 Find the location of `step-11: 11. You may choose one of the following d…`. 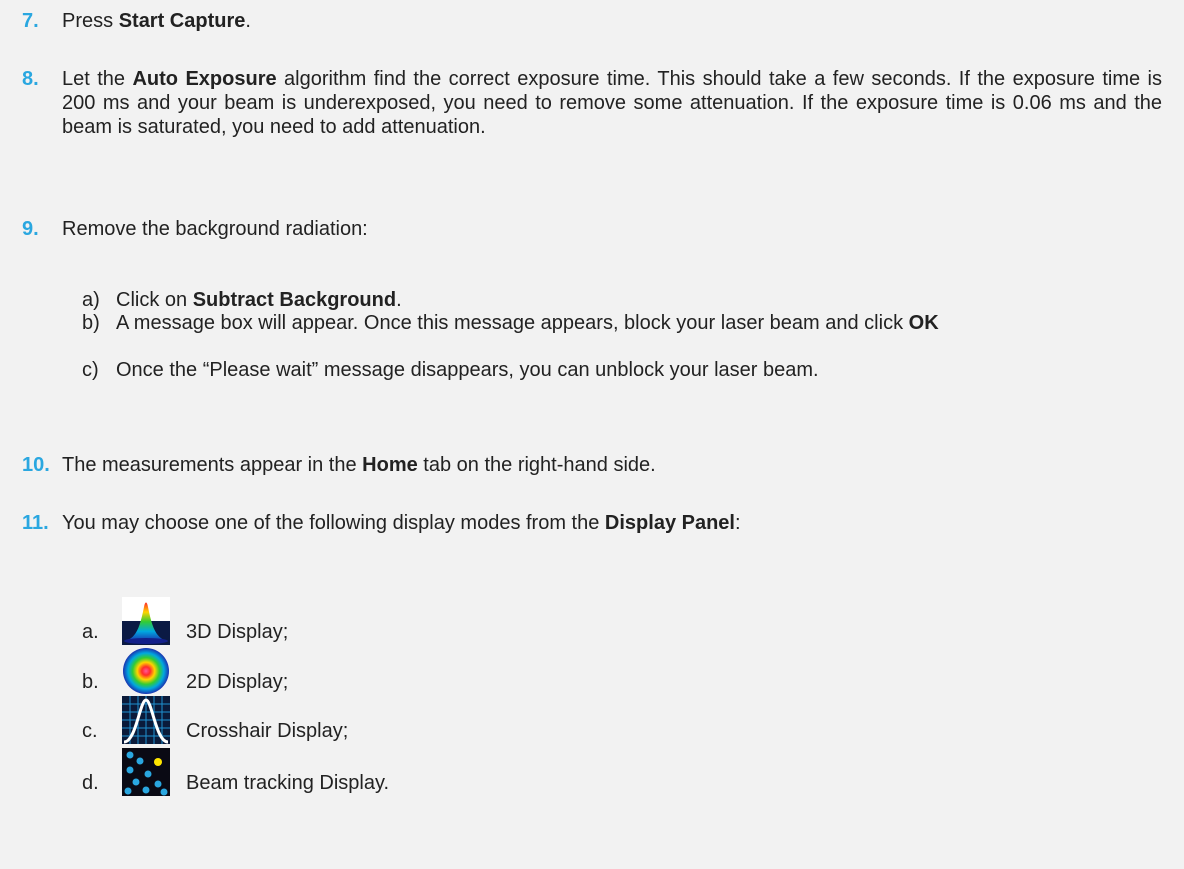

step-11: 11. You may choose one of the following d… is located at coordinates (381, 523).